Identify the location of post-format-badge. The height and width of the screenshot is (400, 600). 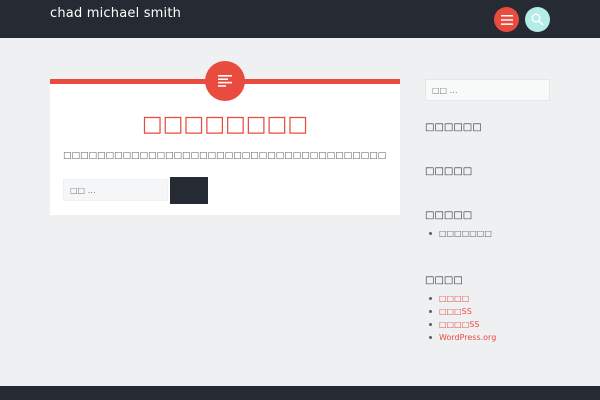
(225, 81).